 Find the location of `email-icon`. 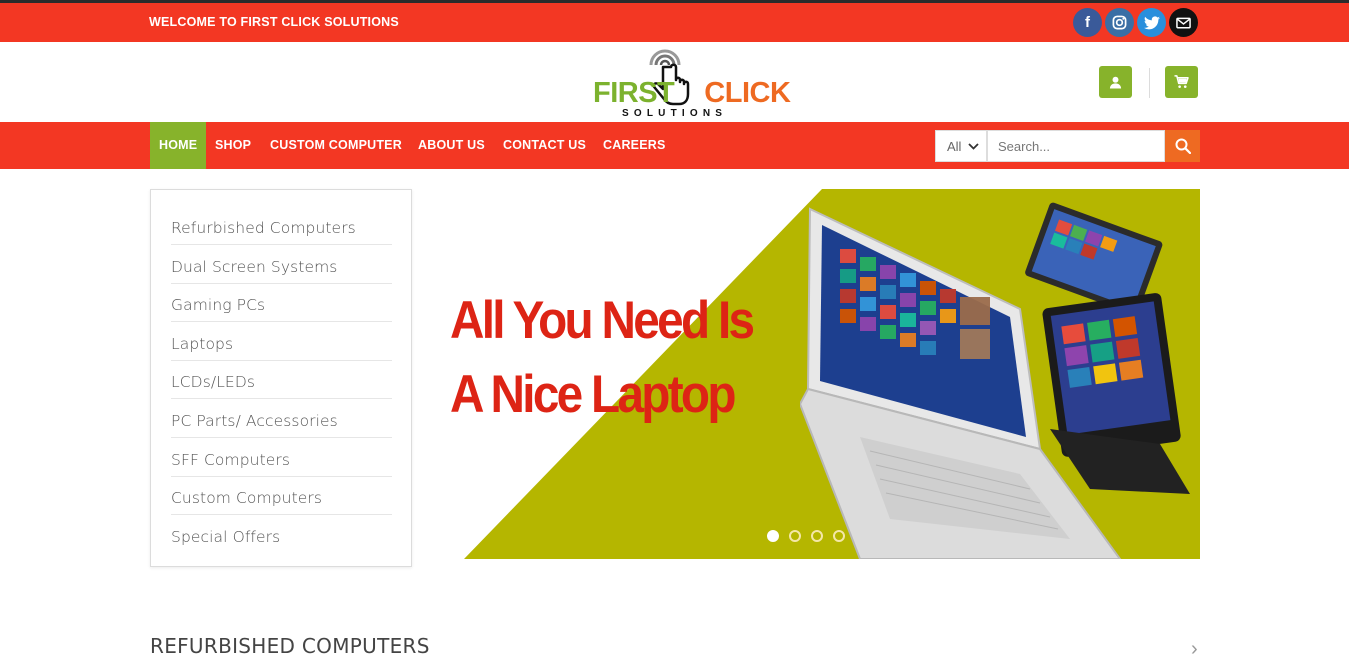

email-icon is located at coordinates (1183, 22).